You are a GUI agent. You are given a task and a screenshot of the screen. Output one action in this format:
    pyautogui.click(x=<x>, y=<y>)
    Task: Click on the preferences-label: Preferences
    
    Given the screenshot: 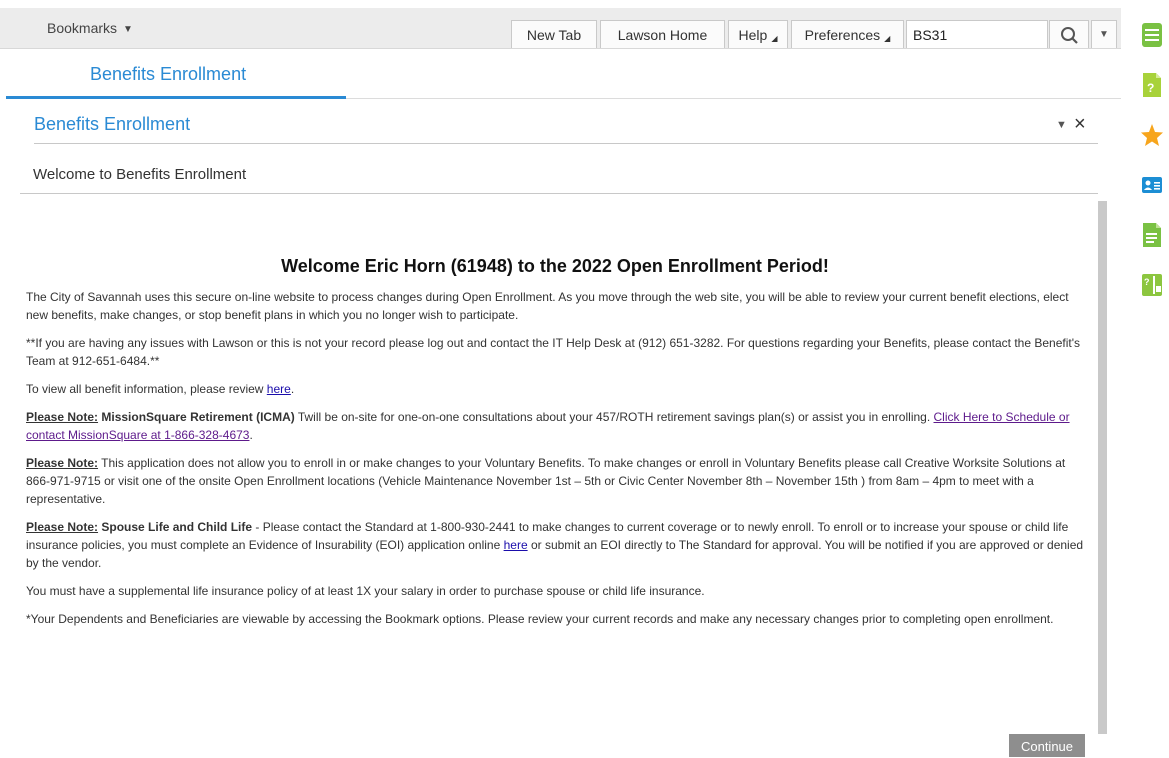 What is the action you would take?
    pyautogui.click(x=842, y=35)
    